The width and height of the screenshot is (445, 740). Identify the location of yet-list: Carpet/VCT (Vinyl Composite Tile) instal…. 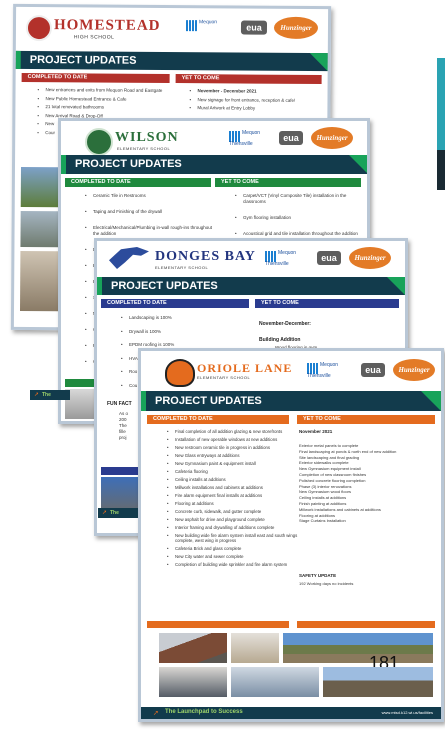
(300, 216).